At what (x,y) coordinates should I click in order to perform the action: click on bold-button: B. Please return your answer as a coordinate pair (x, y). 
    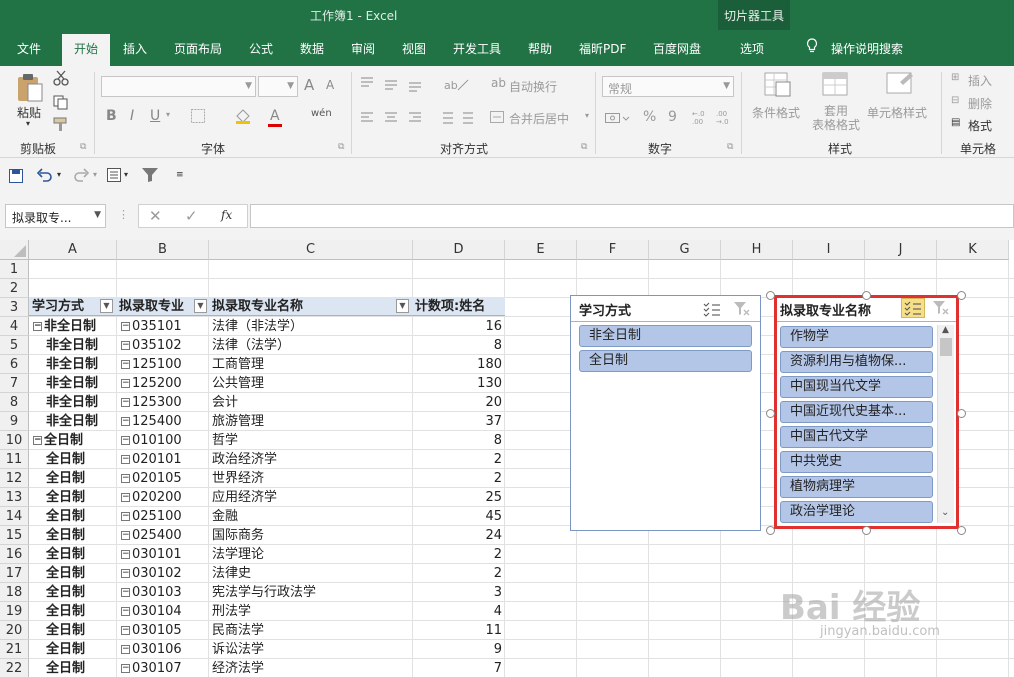
    Looking at the image, I should click on (111, 116).